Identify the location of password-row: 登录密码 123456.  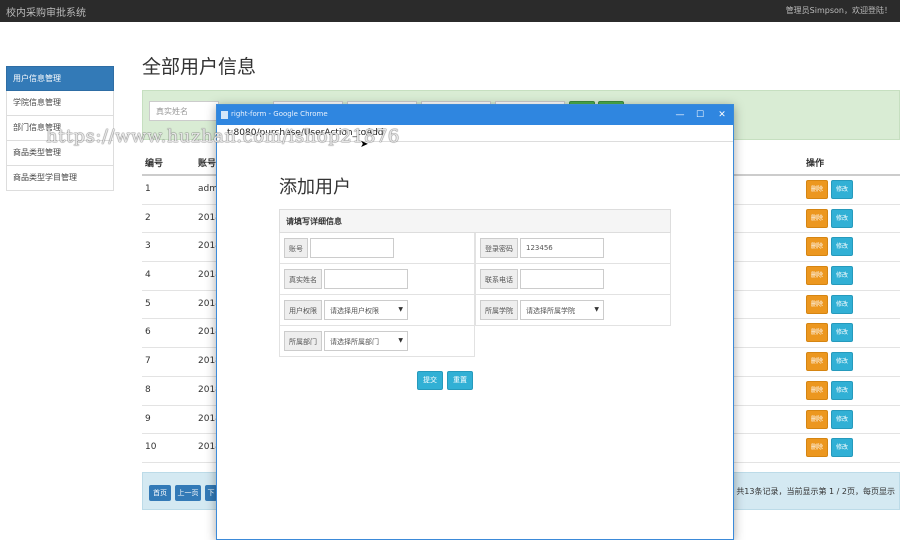
(573, 248).